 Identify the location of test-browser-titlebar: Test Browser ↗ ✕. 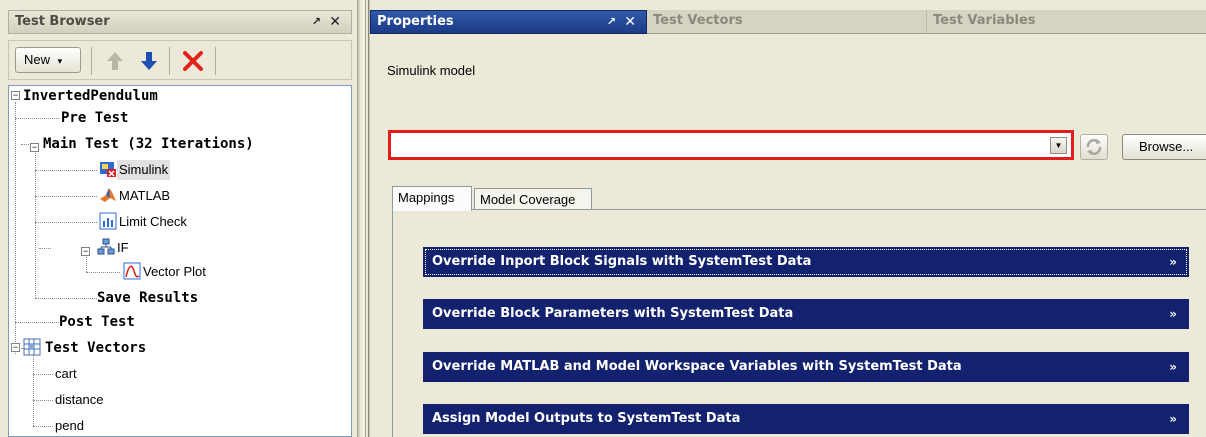
(180, 22).